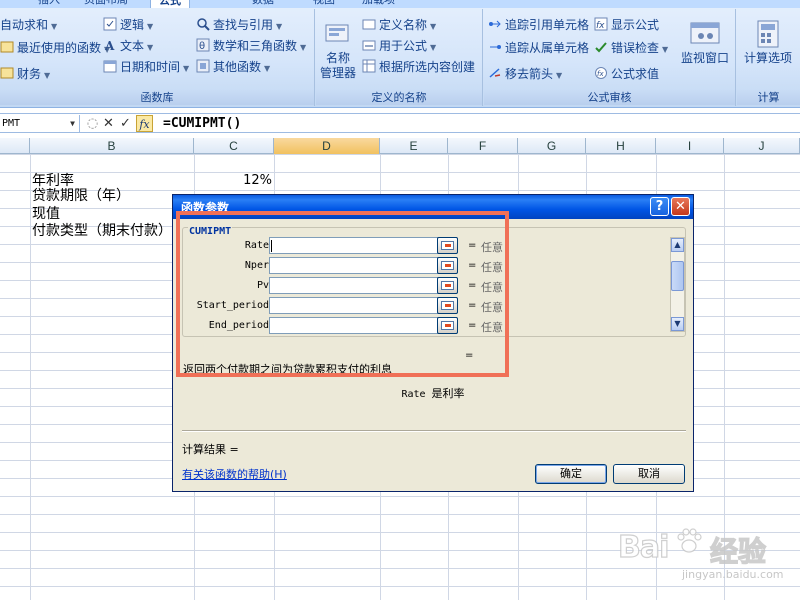  What do you see at coordinates (483, 146) in the screenshot?
I see `column-header-f: F` at bounding box center [483, 146].